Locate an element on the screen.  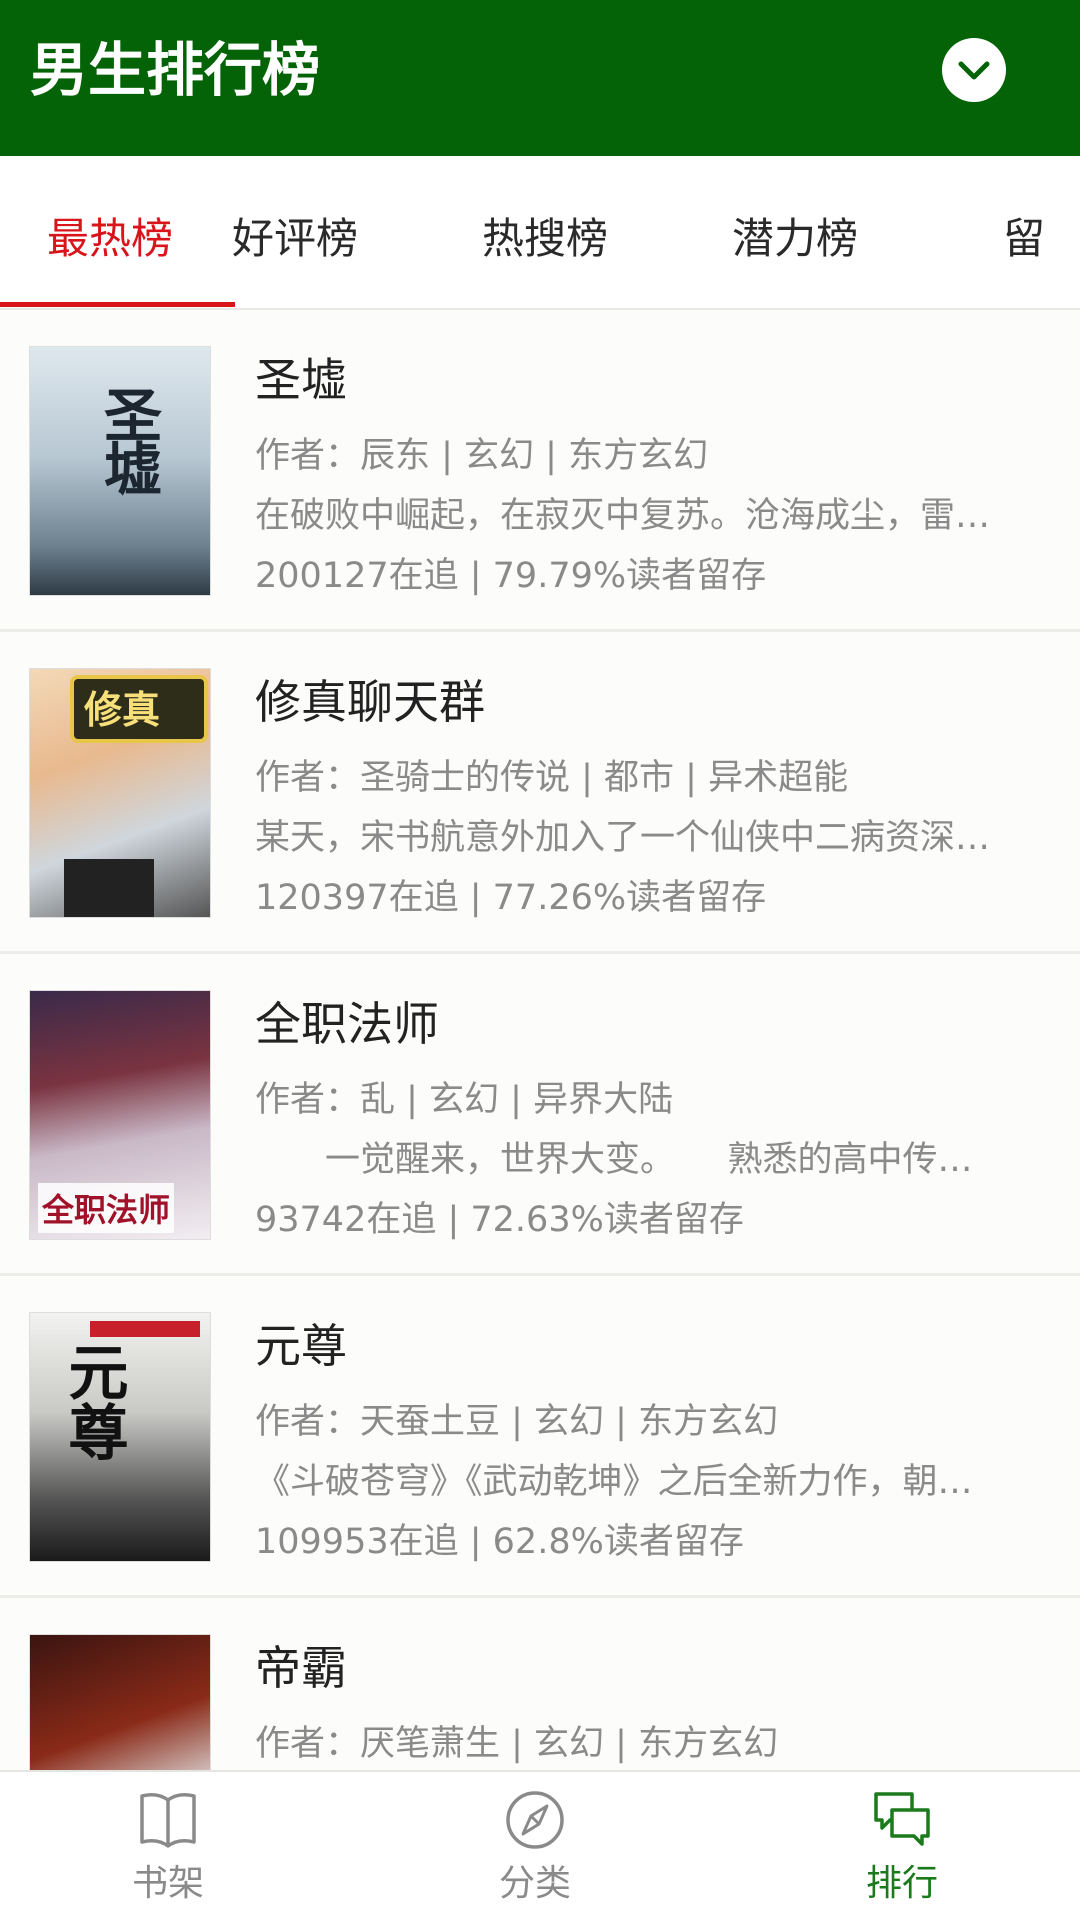
ranking-dropdown-button is located at coordinates (974, 70).